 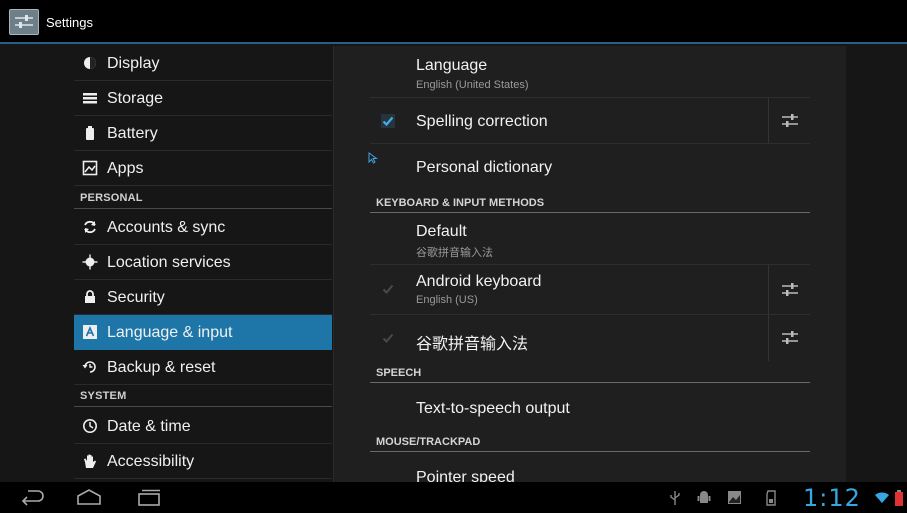 What do you see at coordinates (479, 281) in the screenshot?
I see `pref-title: Android keyboard` at bounding box center [479, 281].